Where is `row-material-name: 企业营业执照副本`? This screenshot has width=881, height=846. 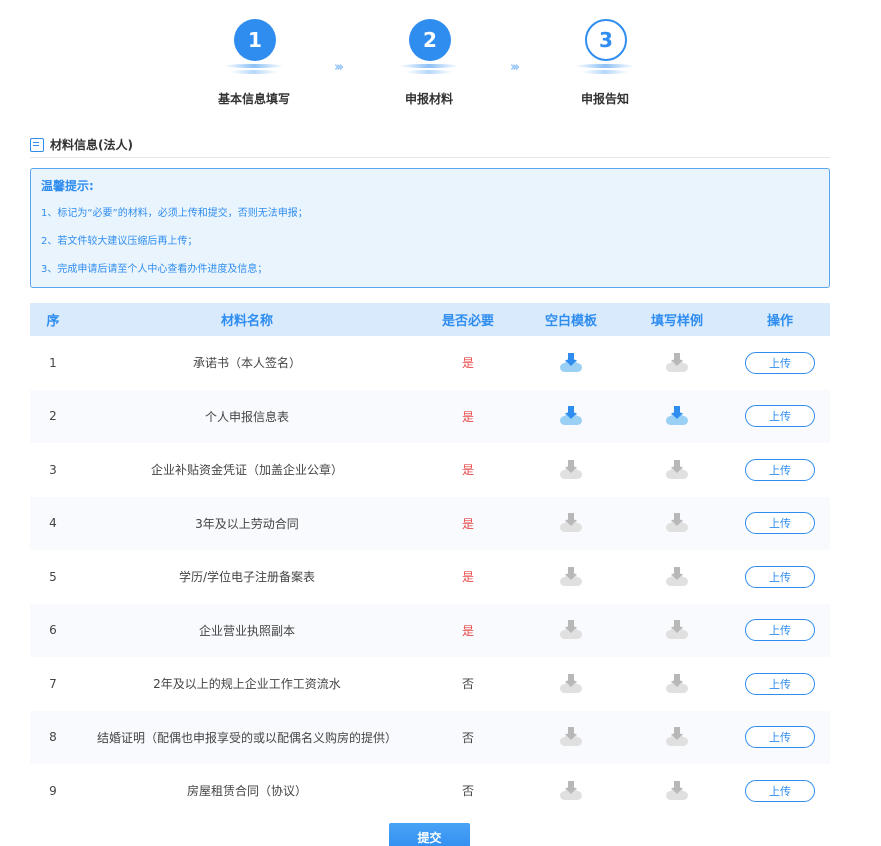
row-material-name: 企业营业执照副本 is located at coordinates (246, 630).